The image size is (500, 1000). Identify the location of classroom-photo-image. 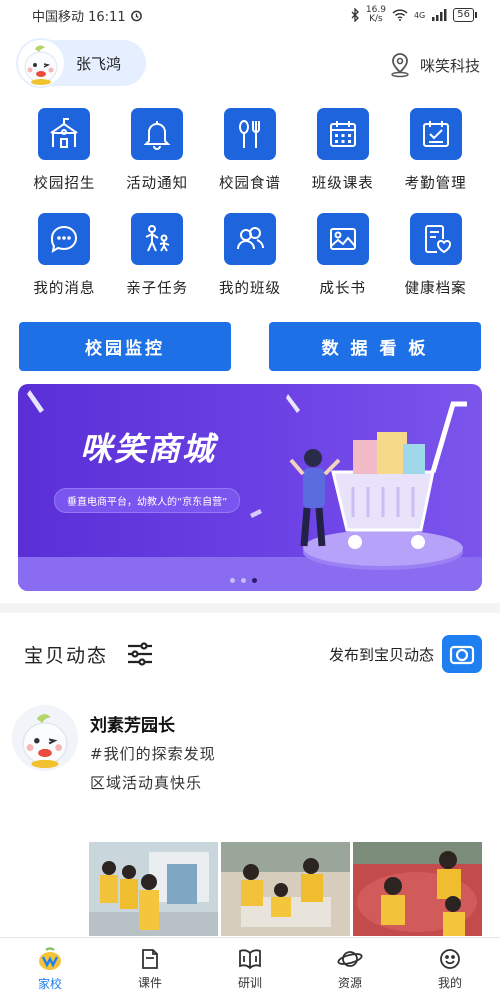
(153, 889).